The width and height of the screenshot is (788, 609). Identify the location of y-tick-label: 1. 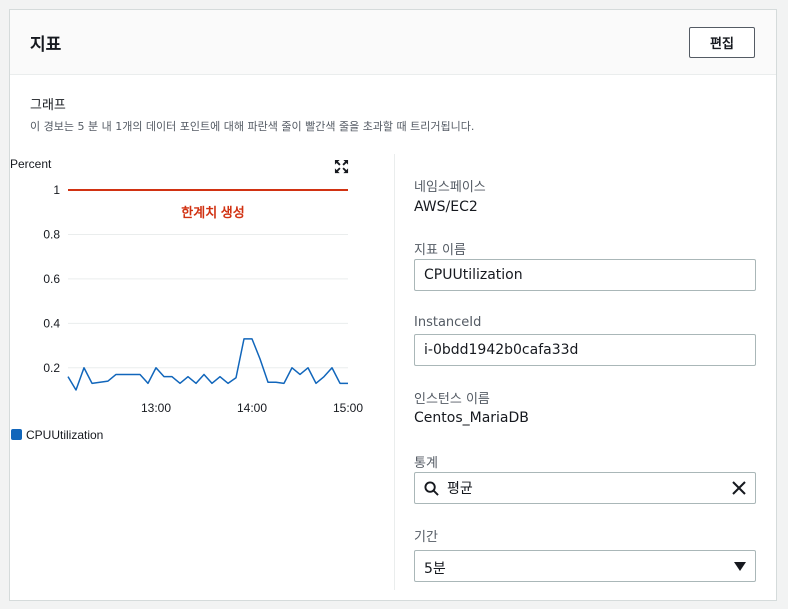
(56, 190).